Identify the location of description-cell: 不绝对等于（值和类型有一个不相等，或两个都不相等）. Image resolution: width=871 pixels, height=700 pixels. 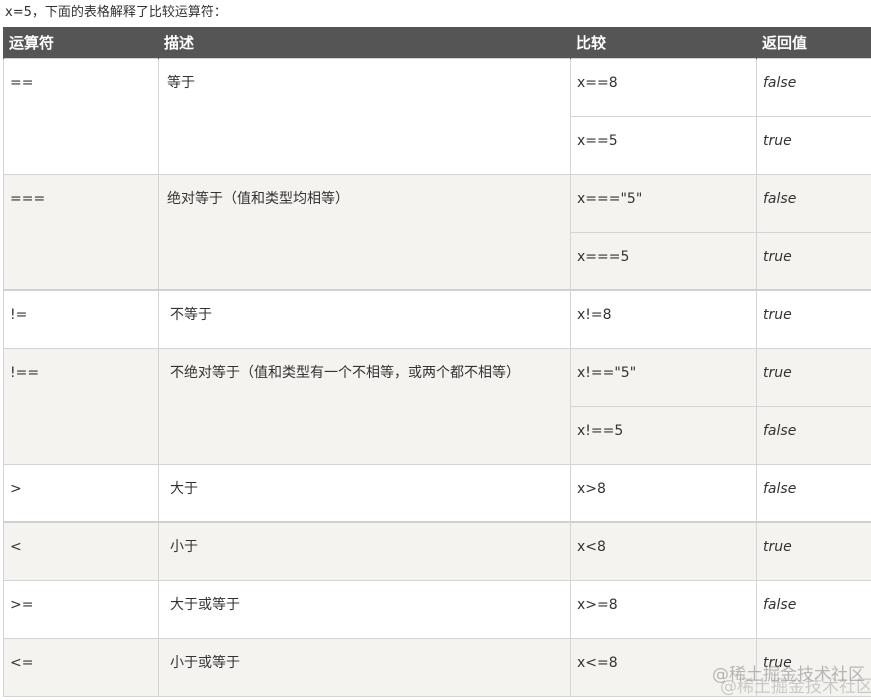
(364, 406).